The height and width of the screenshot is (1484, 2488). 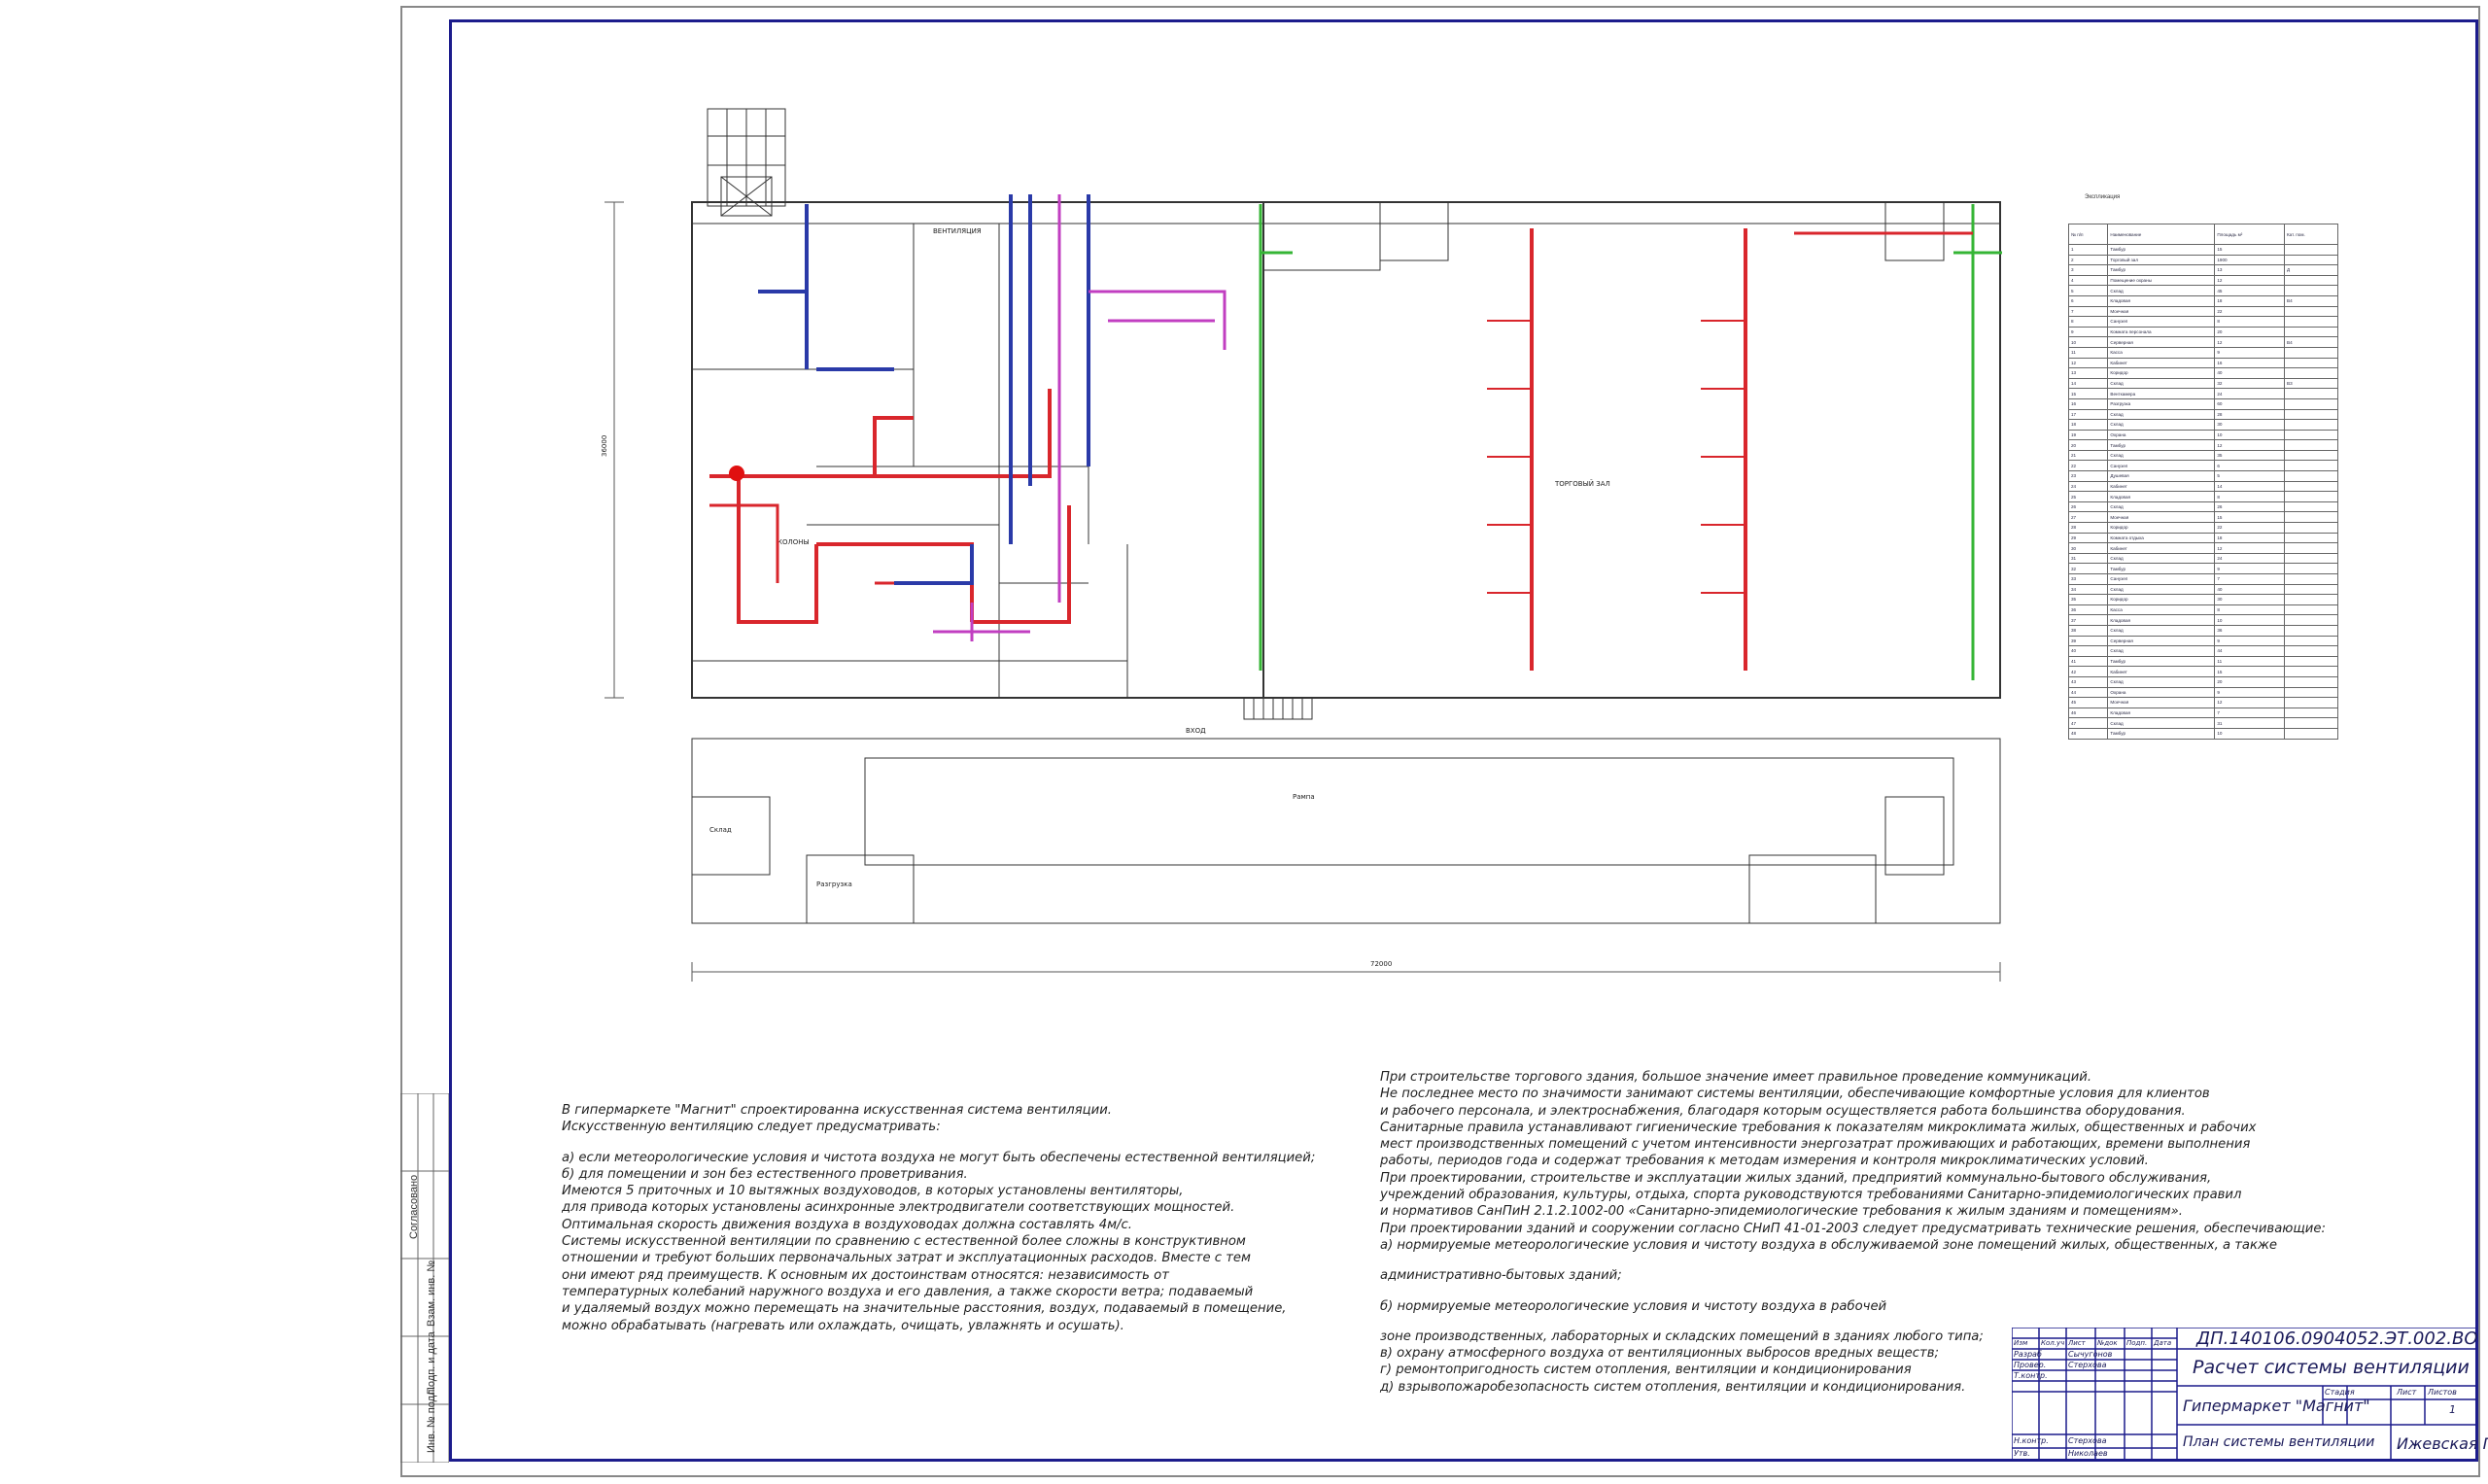 What do you see at coordinates (2031, 1375) in the screenshot?
I see `role-tcontrol: Т.контр.` at bounding box center [2031, 1375].